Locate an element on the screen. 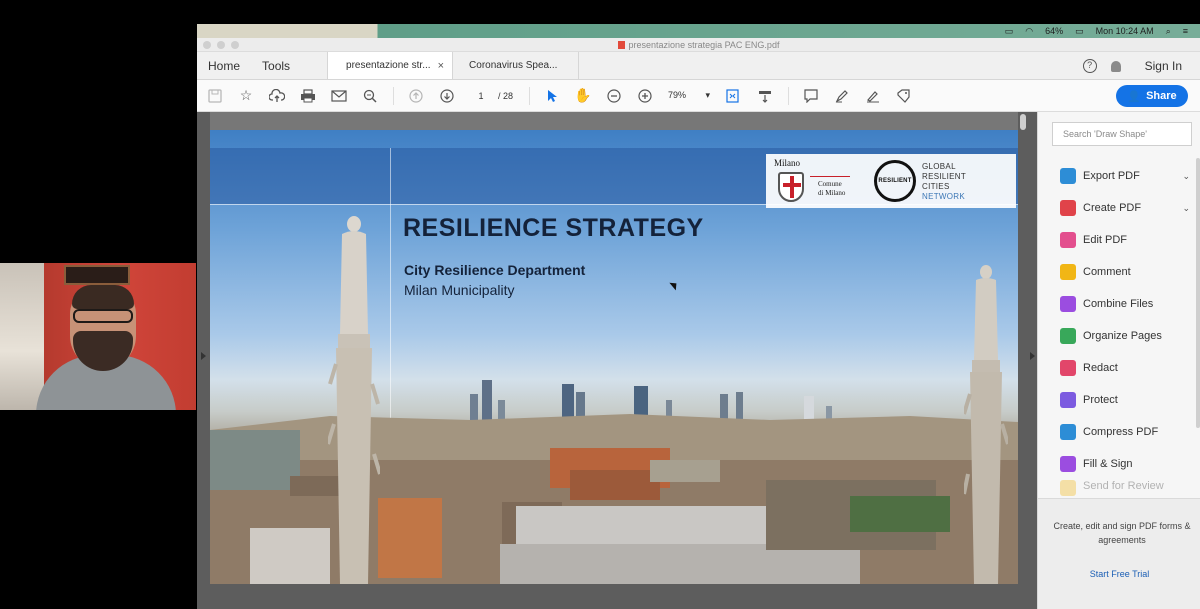 The image size is (1200, 609). fit-page-icon is located at coordinates (734, 96).